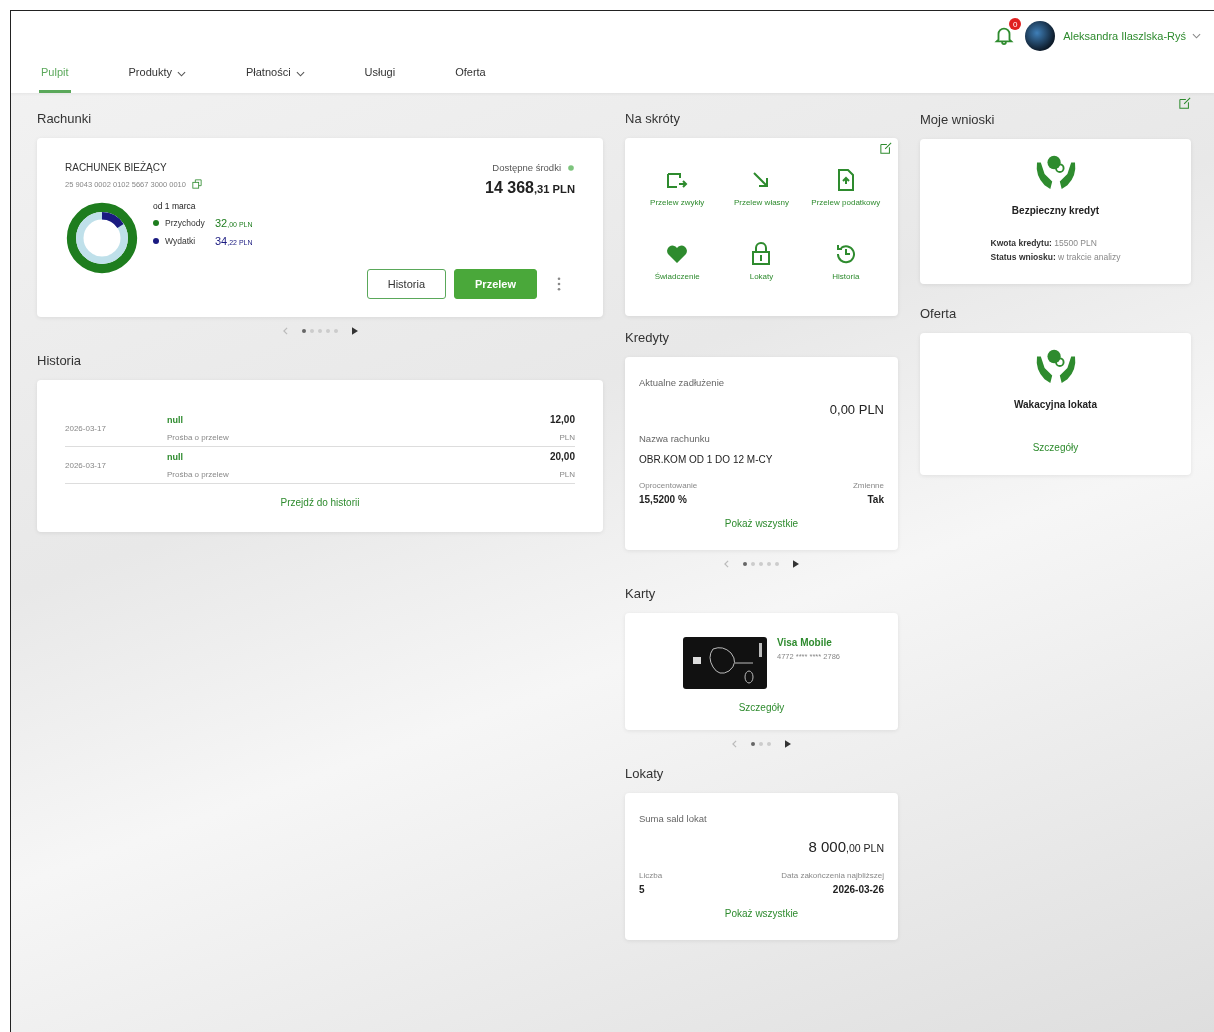 The width and height of the screenshot is (1214, 1032). I want to click on section-title: Kredyty, so click(648, 337).